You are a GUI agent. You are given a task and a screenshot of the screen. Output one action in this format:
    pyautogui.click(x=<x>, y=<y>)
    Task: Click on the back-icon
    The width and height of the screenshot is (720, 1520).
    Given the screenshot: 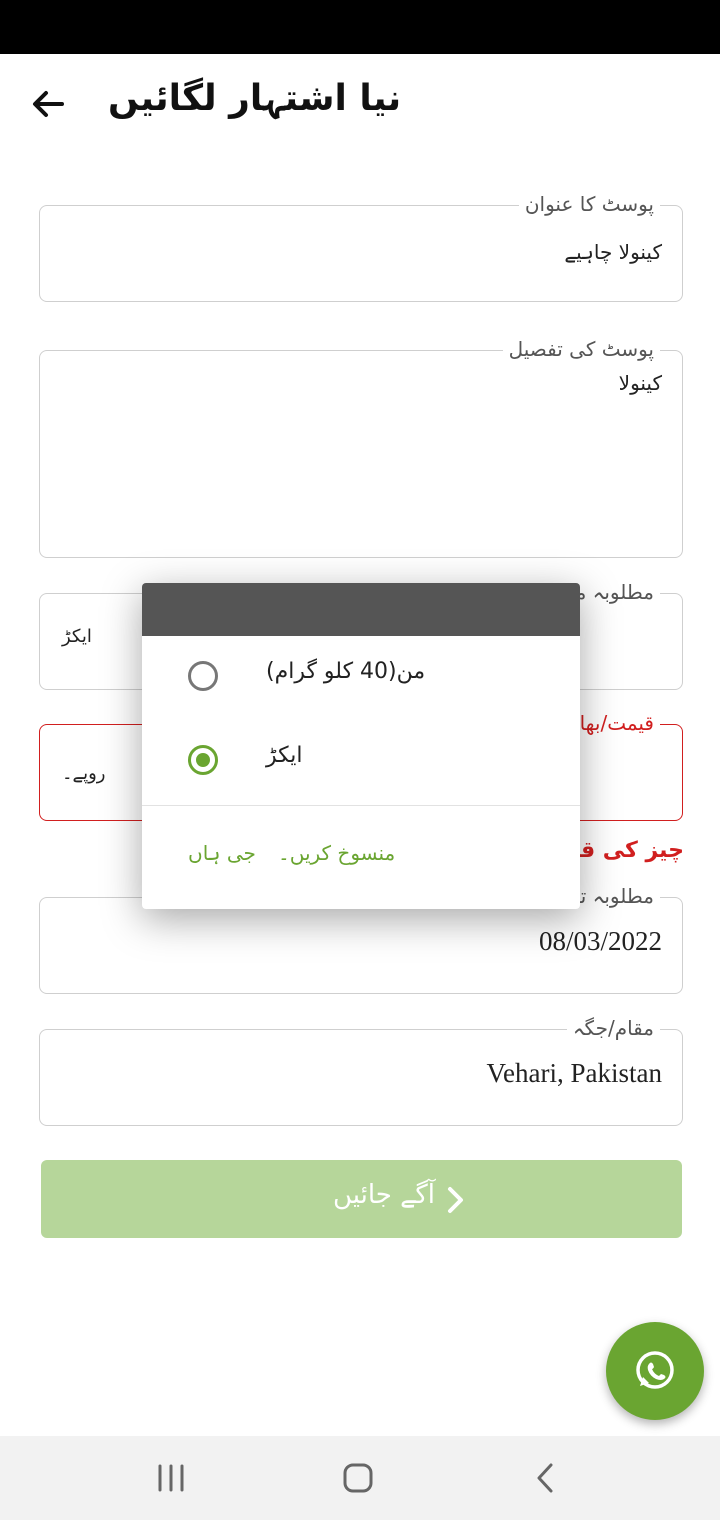 What is the action you would take?
    pyautogui.click(x=546, y=1478)
    